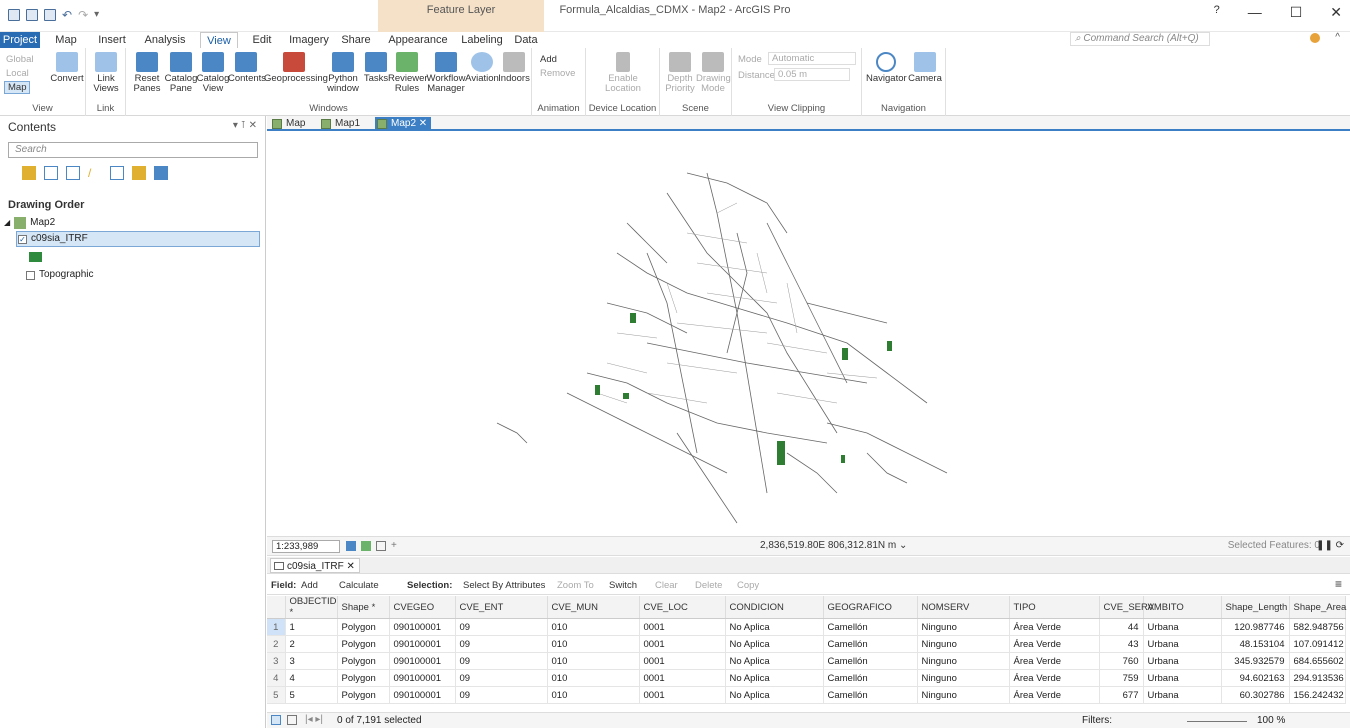 The image size is (1350, 728). Describe the element at coordinates (67, 15) in the screenshot. I see `undo-icon: ↶` at that location.